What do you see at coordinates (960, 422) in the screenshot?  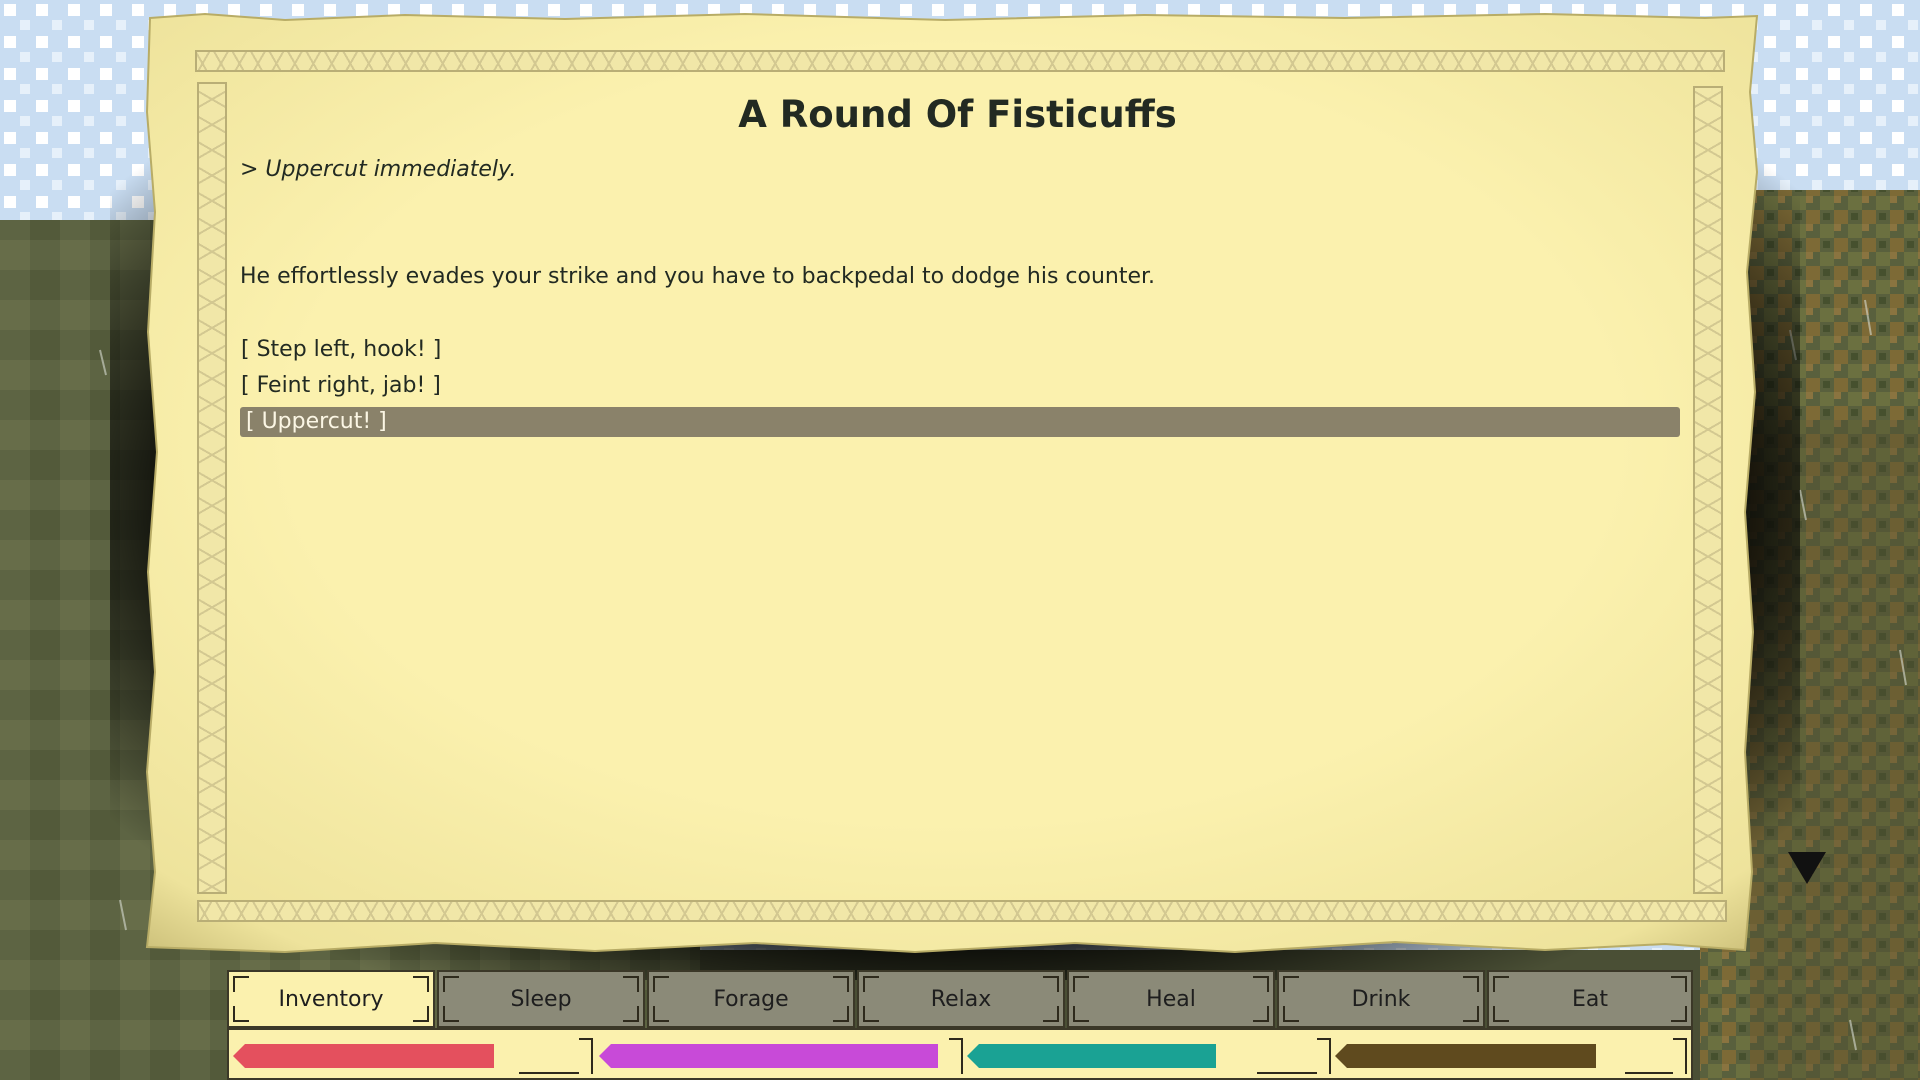 I see `choice-uppercut: [ Uppercut! ]` at bounding box center [960, 422].